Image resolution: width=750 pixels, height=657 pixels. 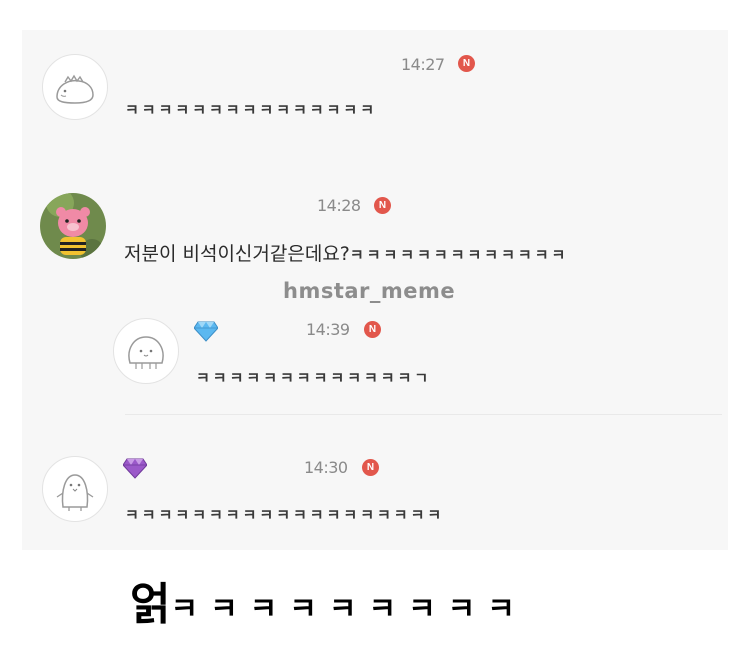 What do you see at coordinates (75, 492) in the screenshot?
I see `penguin-icon` at bounding box center [75, 492].